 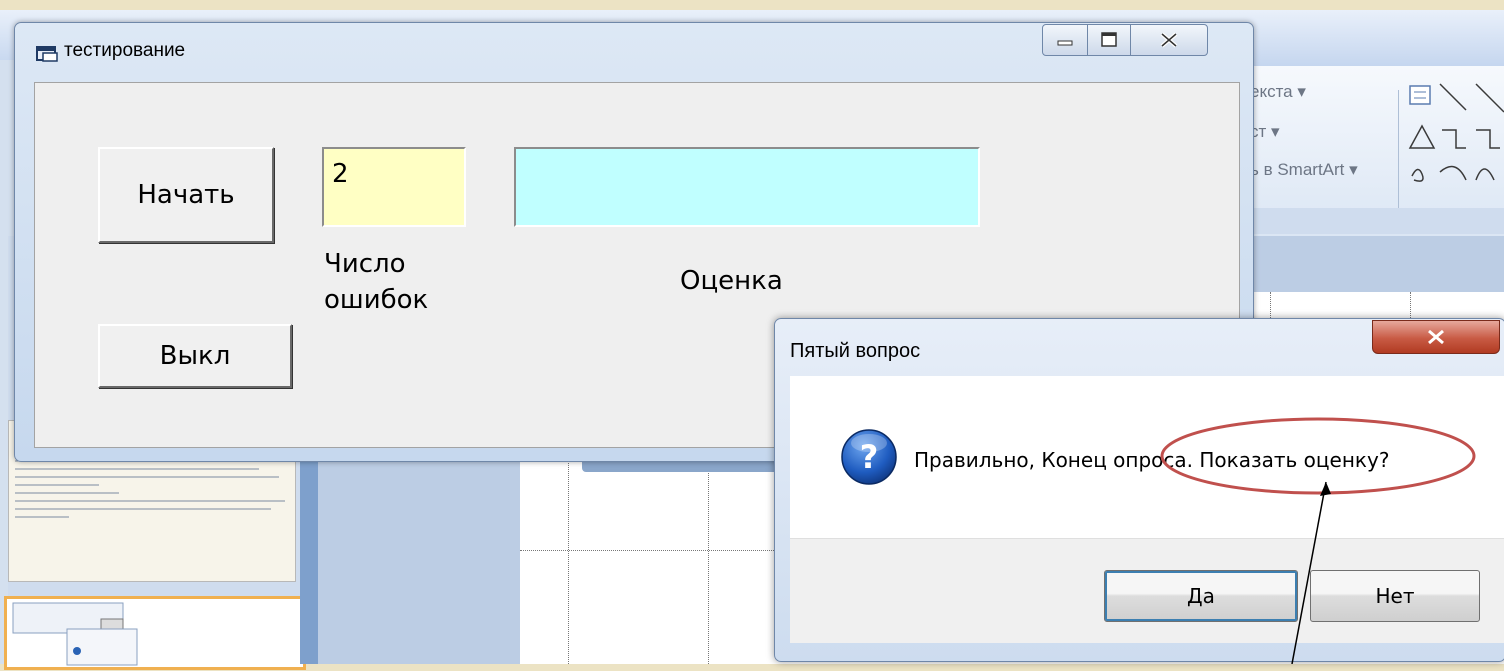 I want to click on grade-field, so click(x=747, y=187).